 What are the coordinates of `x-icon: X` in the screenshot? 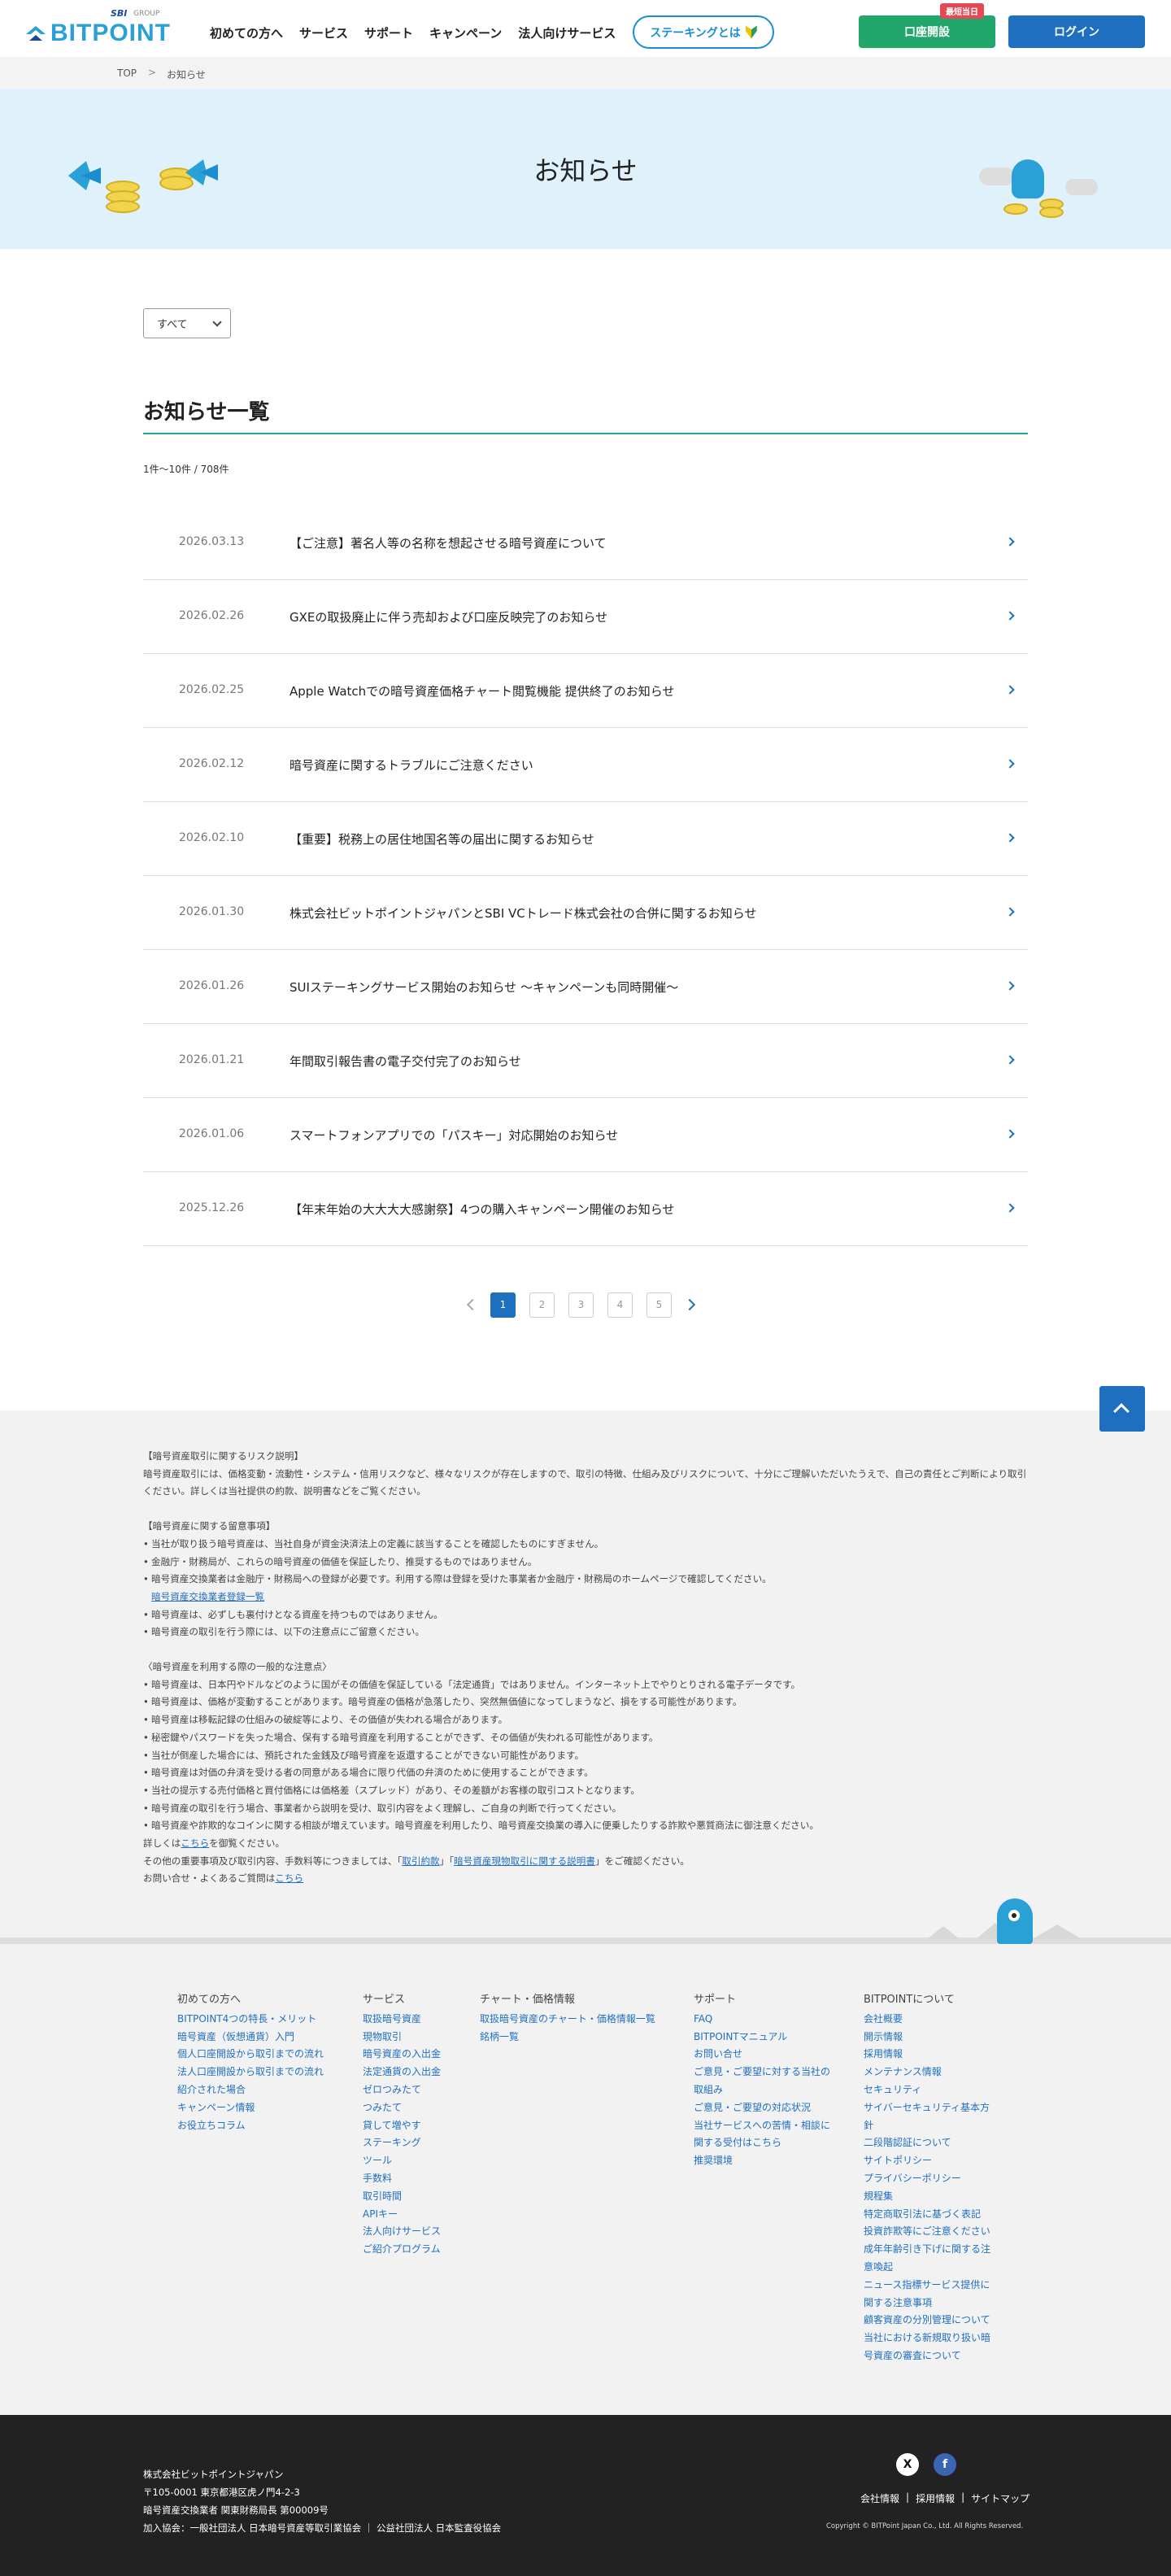 It's located at (907, 2464).